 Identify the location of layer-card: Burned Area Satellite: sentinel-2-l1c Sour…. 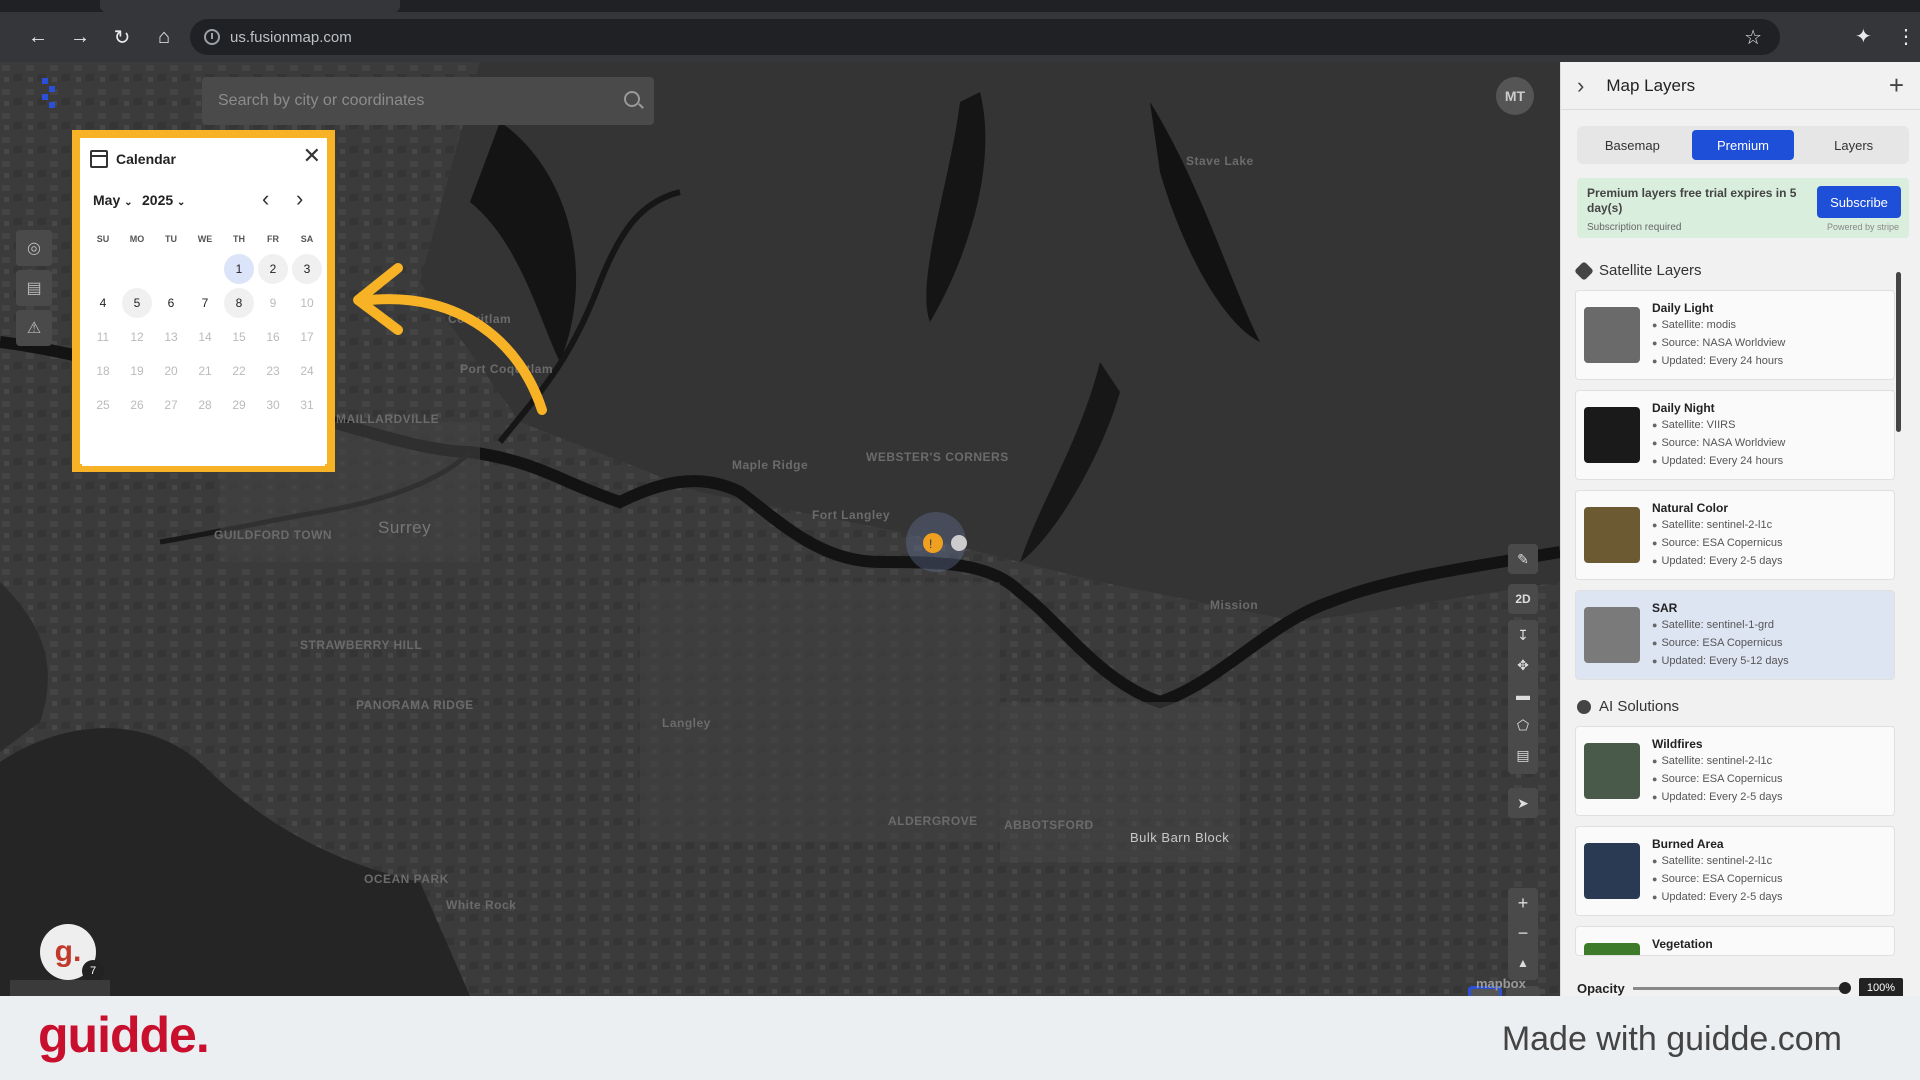
(1735, 871).